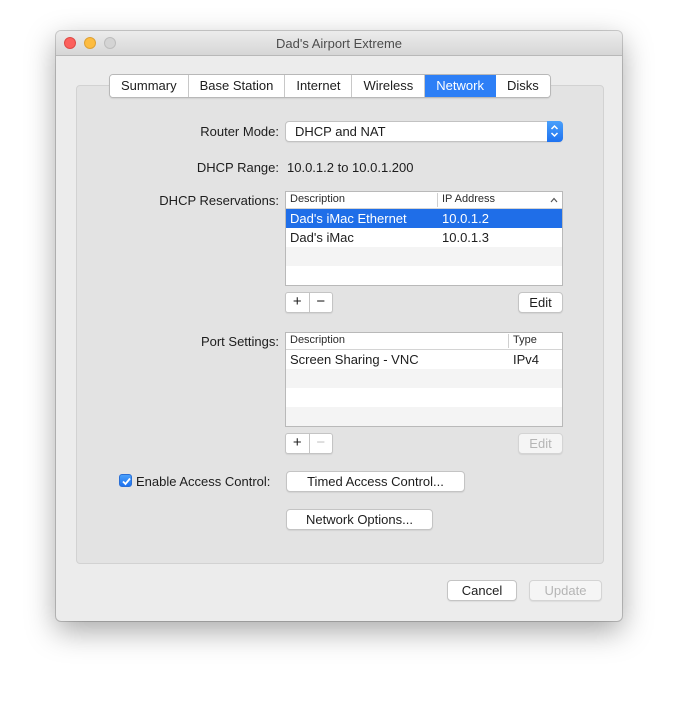 The width and height of the screenshot is (678, 701). What do you see at coordinates (424, 200) in the screenshot?
I see `table-header: Description IP Address` at bounding box center [424, 200].